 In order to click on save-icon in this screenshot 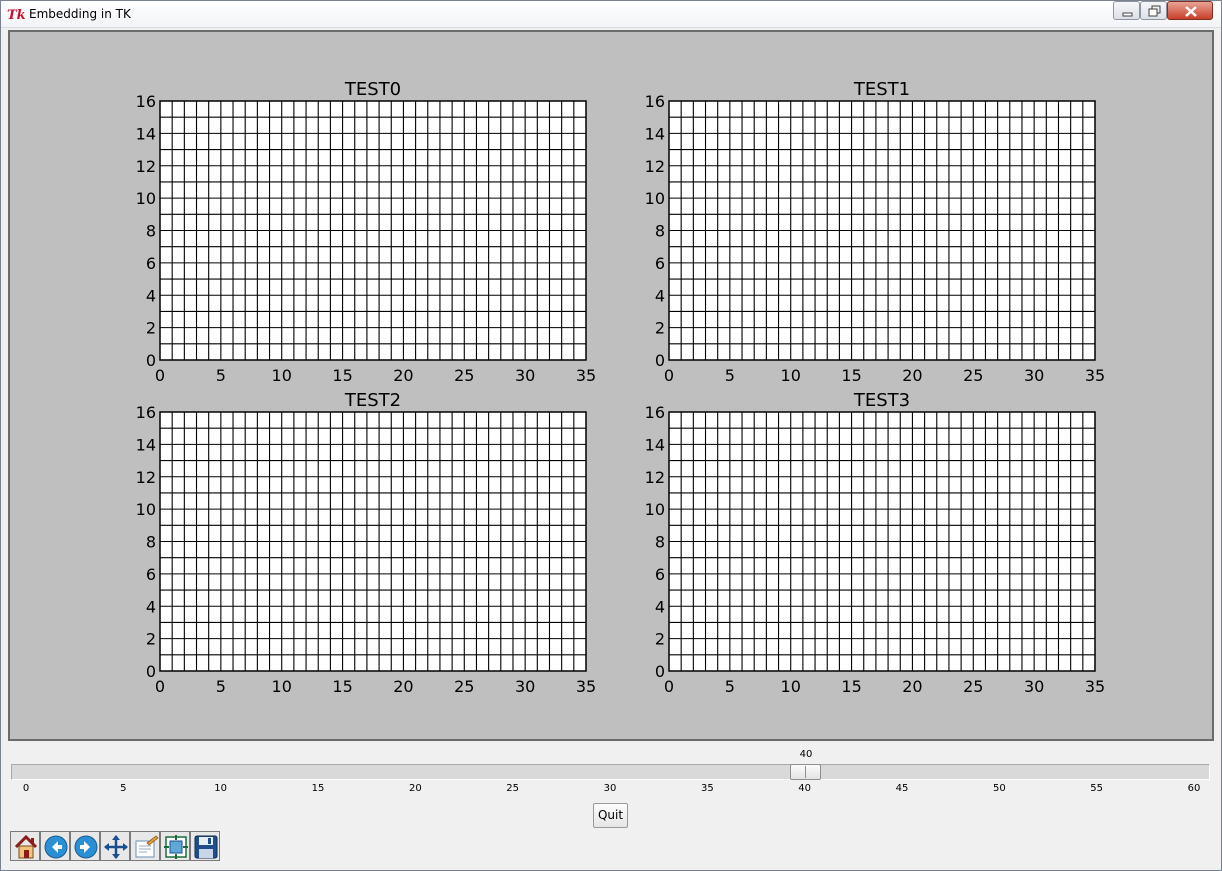, I will do `click(206, 847)`.